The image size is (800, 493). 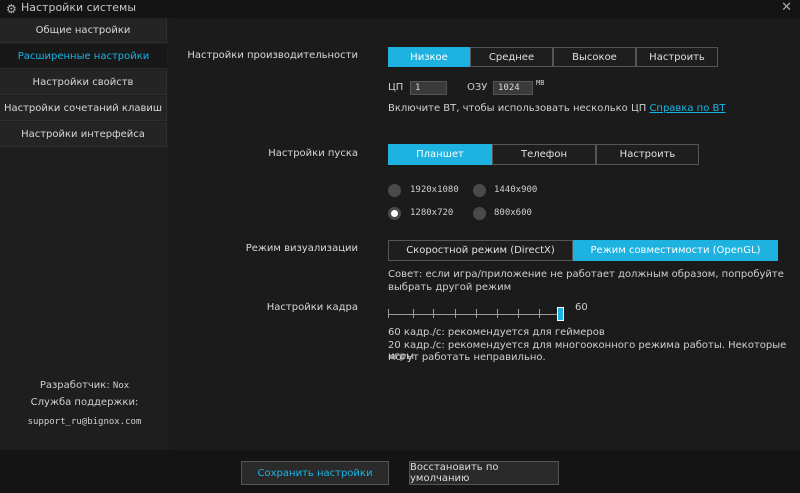 What do you see at coordinates (394, 213) in the screenshot?
I see `resolution-1280-radio` at bounding box center [394, 213].